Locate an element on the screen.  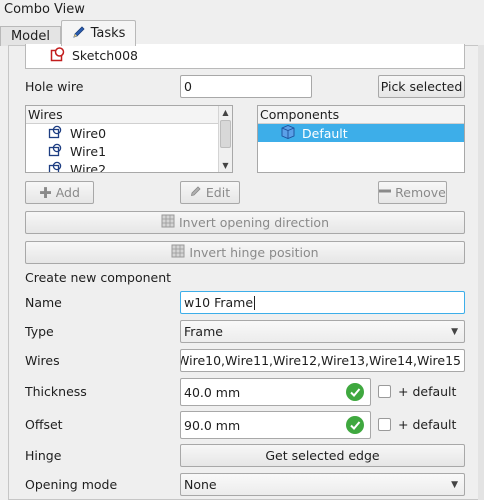
list-item: Wire0 is located at coordinates (129, 133).